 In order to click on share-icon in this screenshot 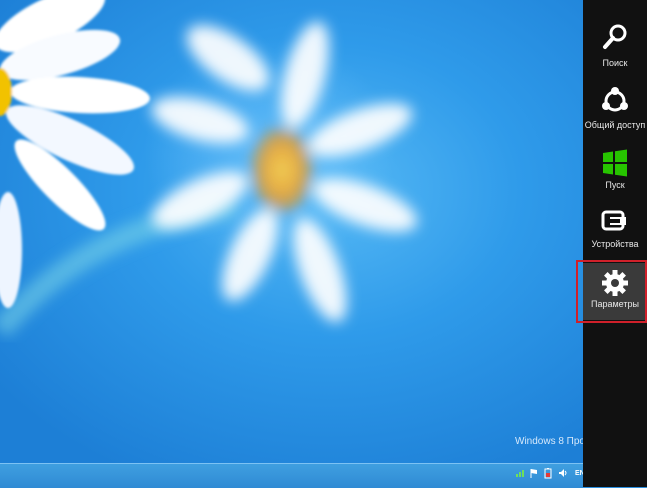, I will do `click(615, 99)`.